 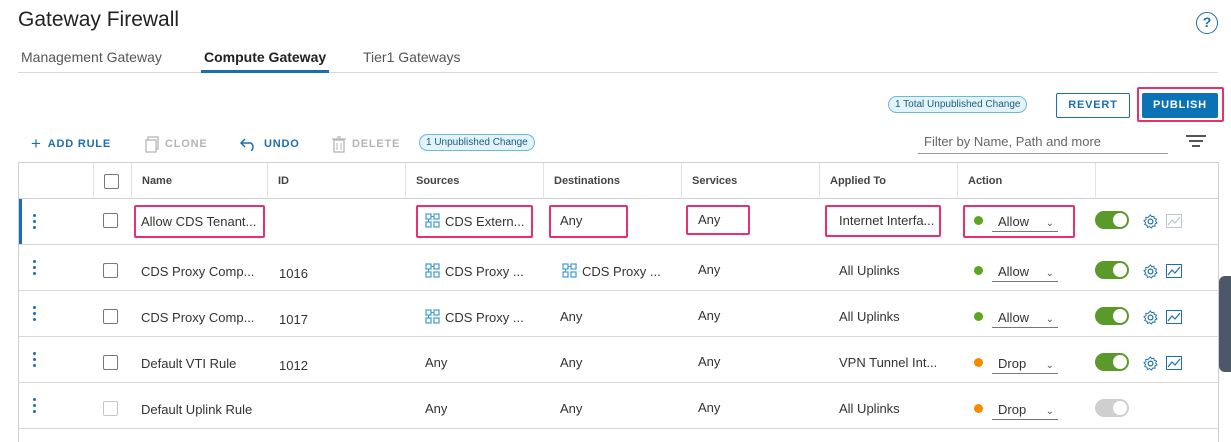 What do you see at coordinates (1014, 271) in the screenshot?
I see `action-value: Allow` at bounding box center [1014, 271].